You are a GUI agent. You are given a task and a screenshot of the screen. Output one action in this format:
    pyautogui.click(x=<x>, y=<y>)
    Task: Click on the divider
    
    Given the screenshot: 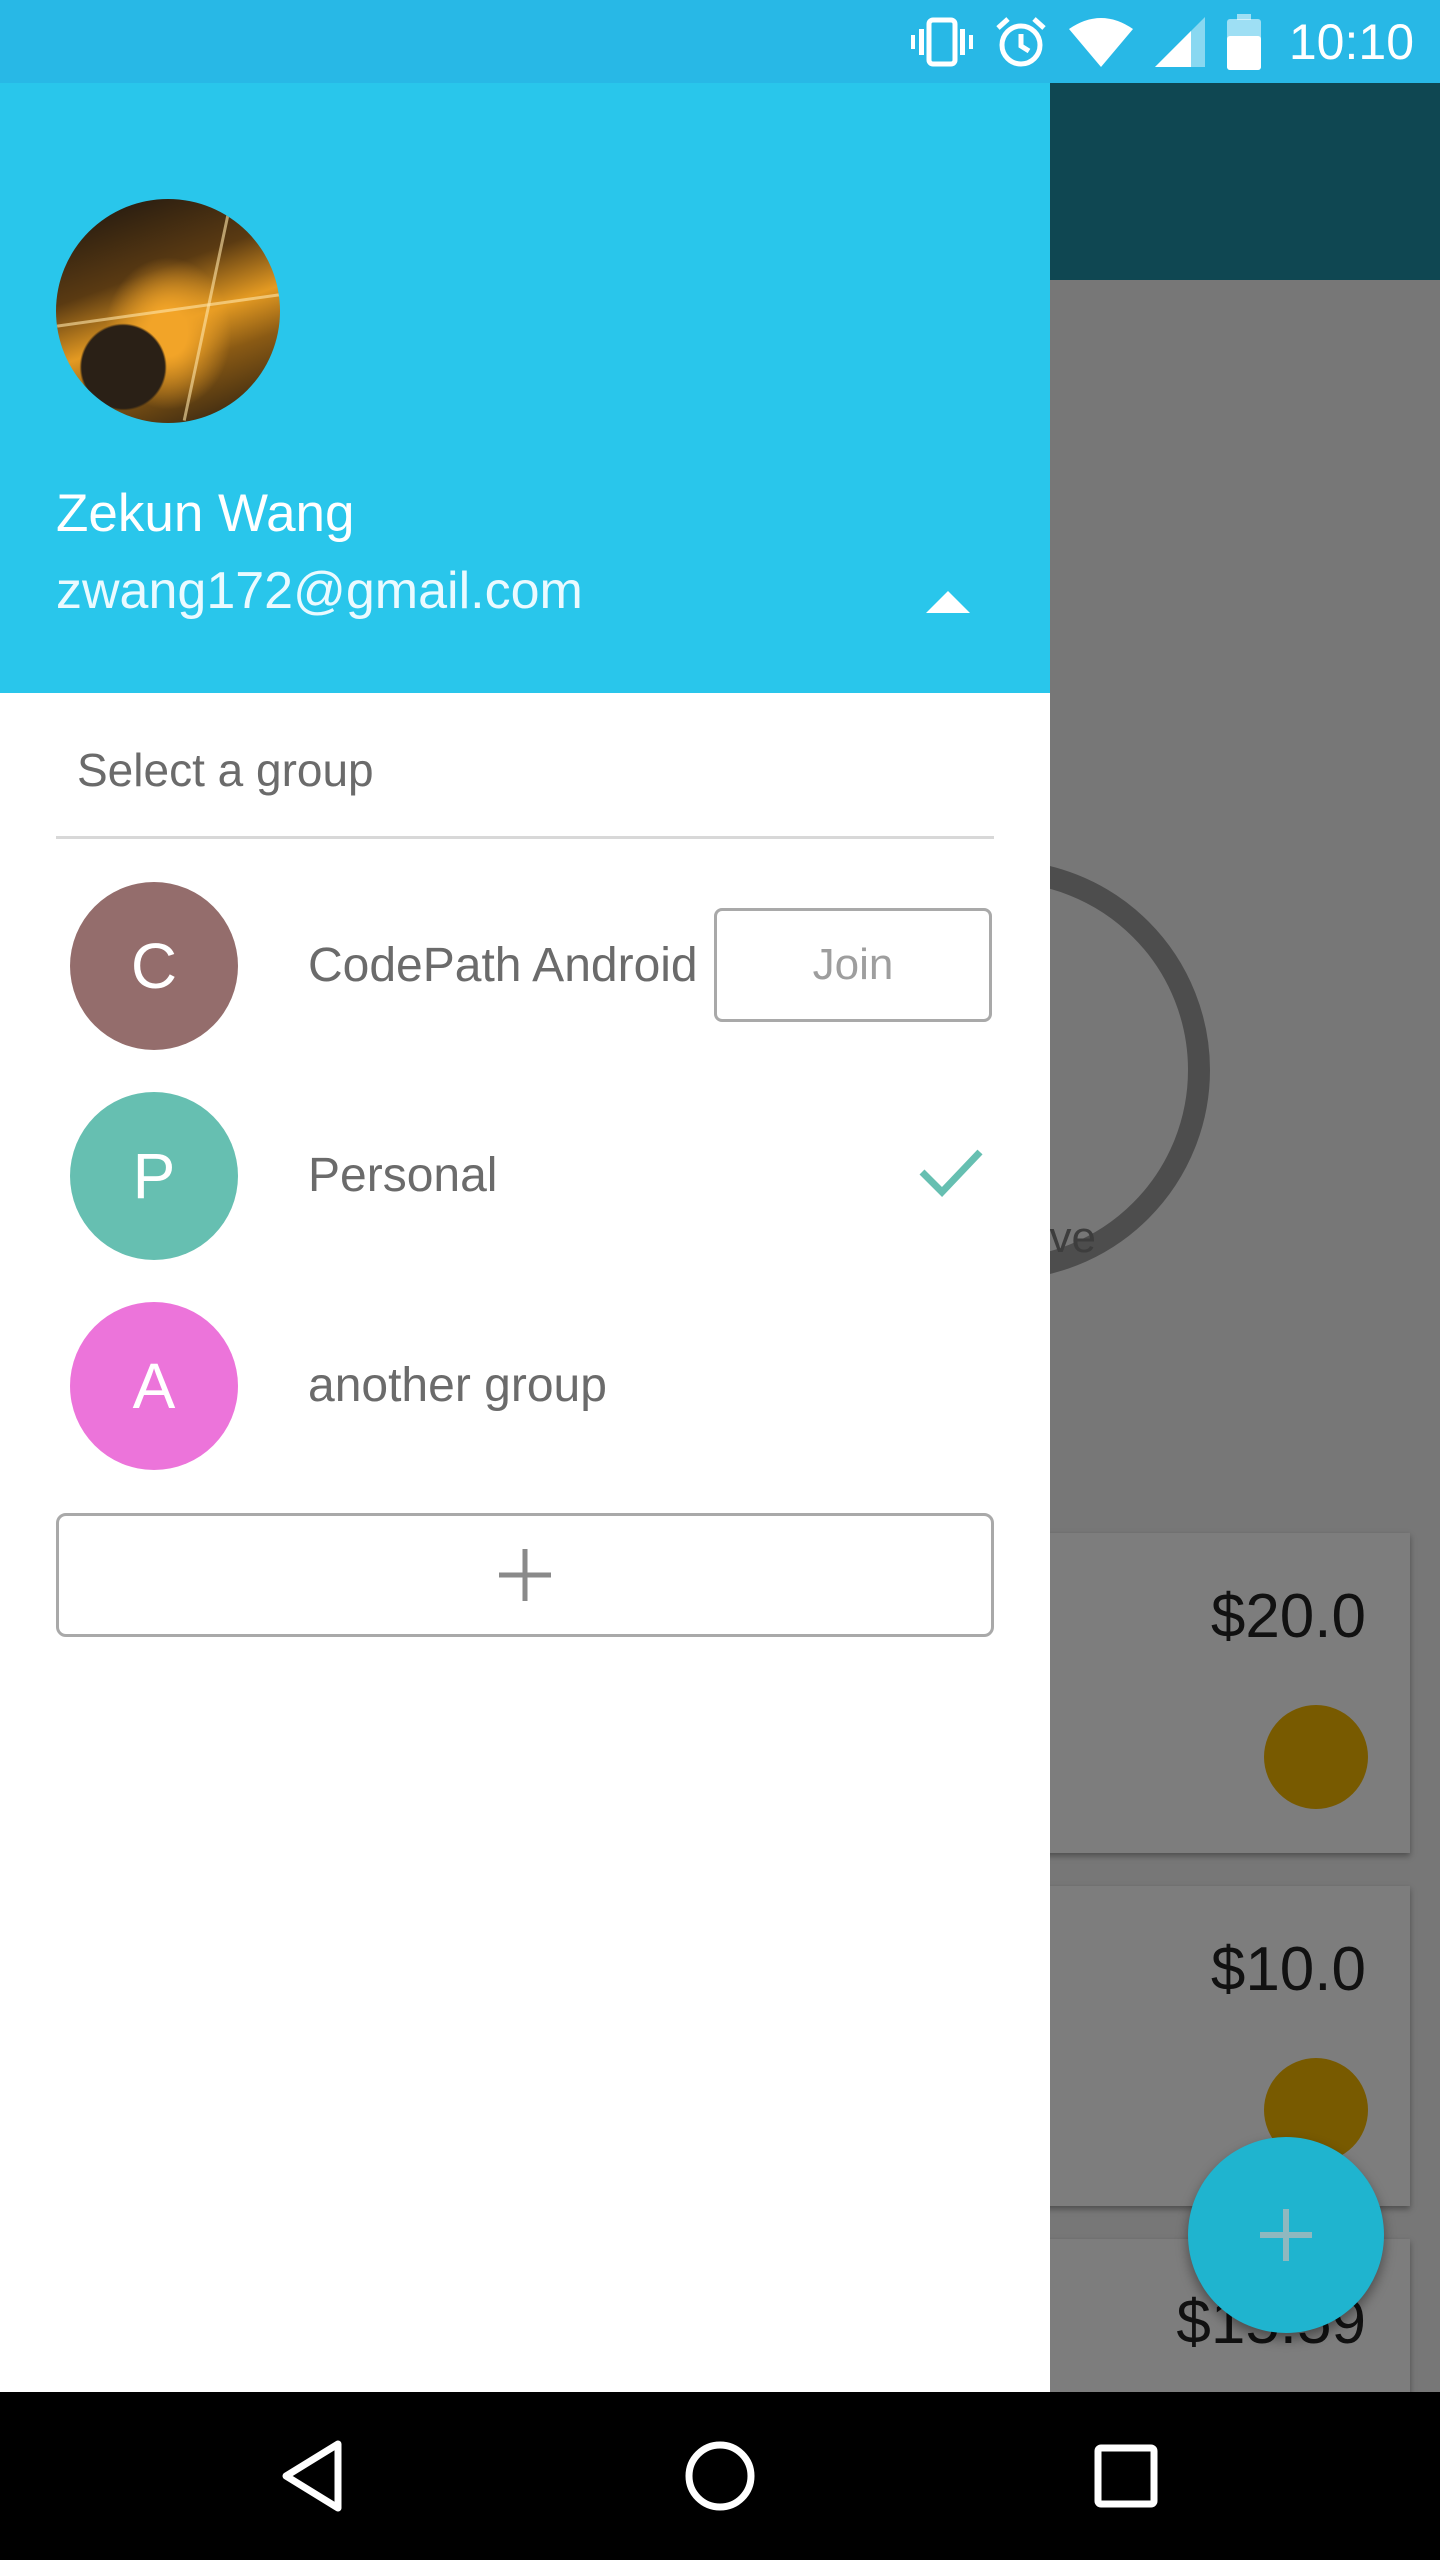 What is the action you would take?
    pyautogui.click(x=525, y=837)
    